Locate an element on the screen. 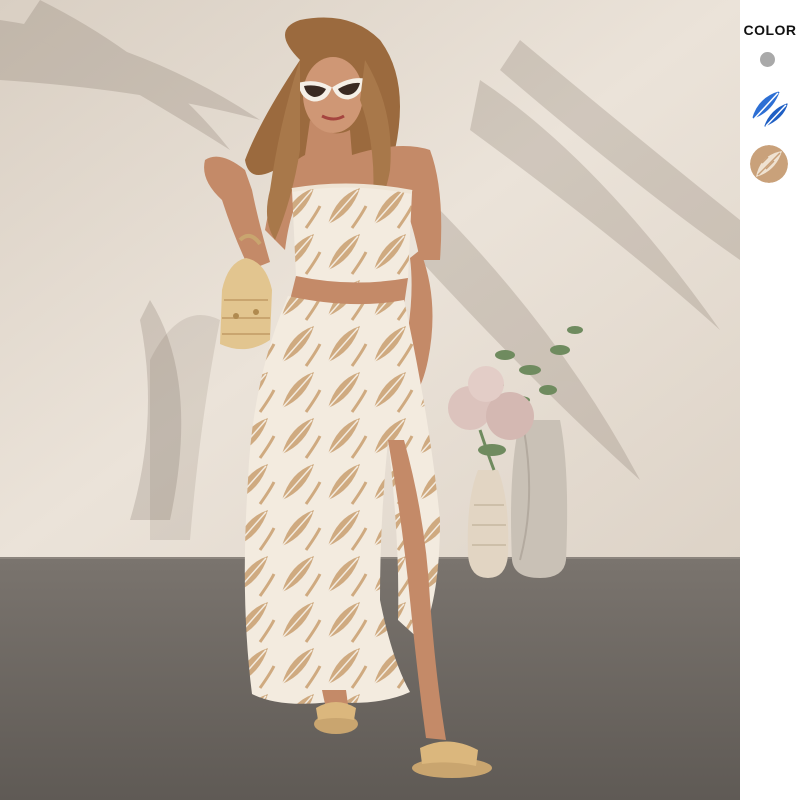 This screenshot has height=800, width=800. swatch-blue-print is located at coordinates (769, 108).